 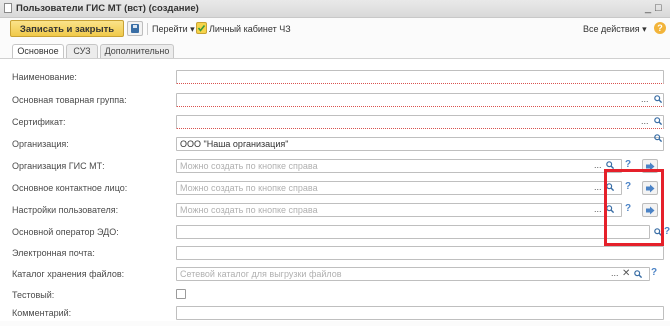 I want to click on file-catalog-search-icon, so click(x=638, y=274).